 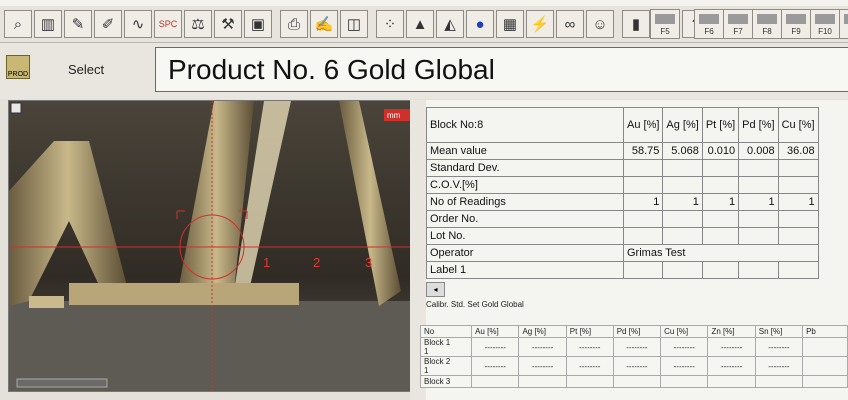 What do you see at coordinates (390, 24) in the screenshot?
I see `scatter-icon: ⁘` at bounding box center [390, 24].